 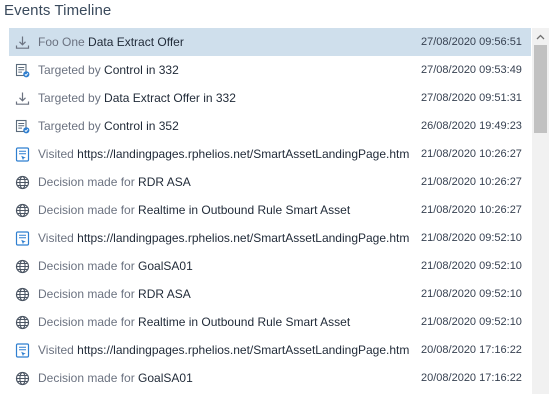 What do you see at coordinates (141, 70) in the screenshot?
I see `event-entity-text: Control in 332` at bounding box center [141, 70].